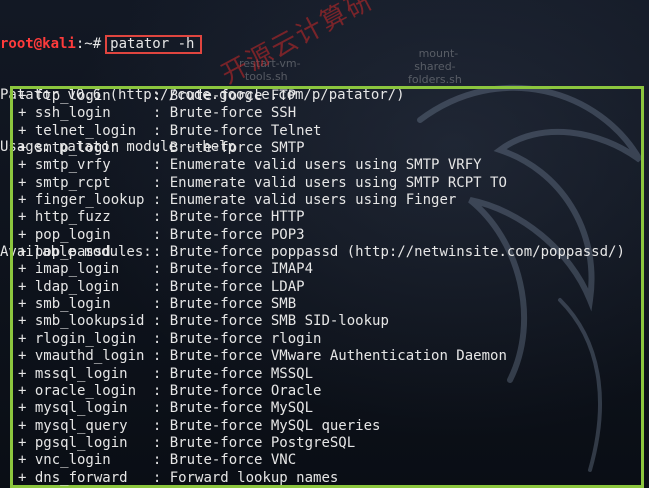  I want to click on module-name: finger_lookup, so click(89, 200).